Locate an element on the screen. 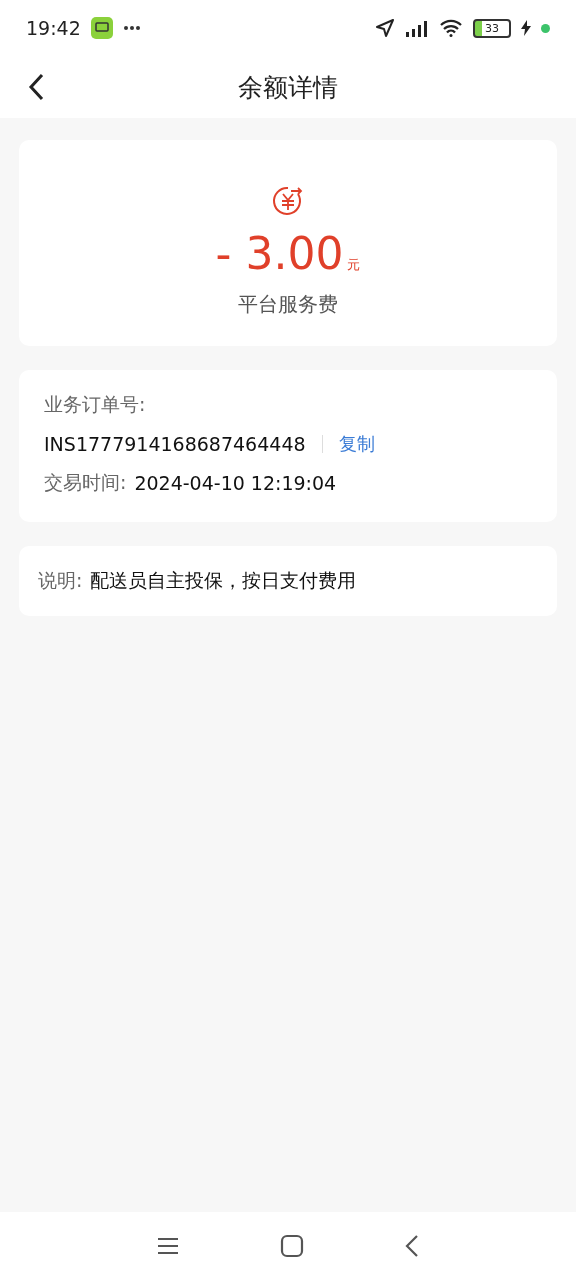 Image resolution: width=576 pixels, height=1280 pixels. transaction-type: 平台服务费 is located at coordinates (288, 304).